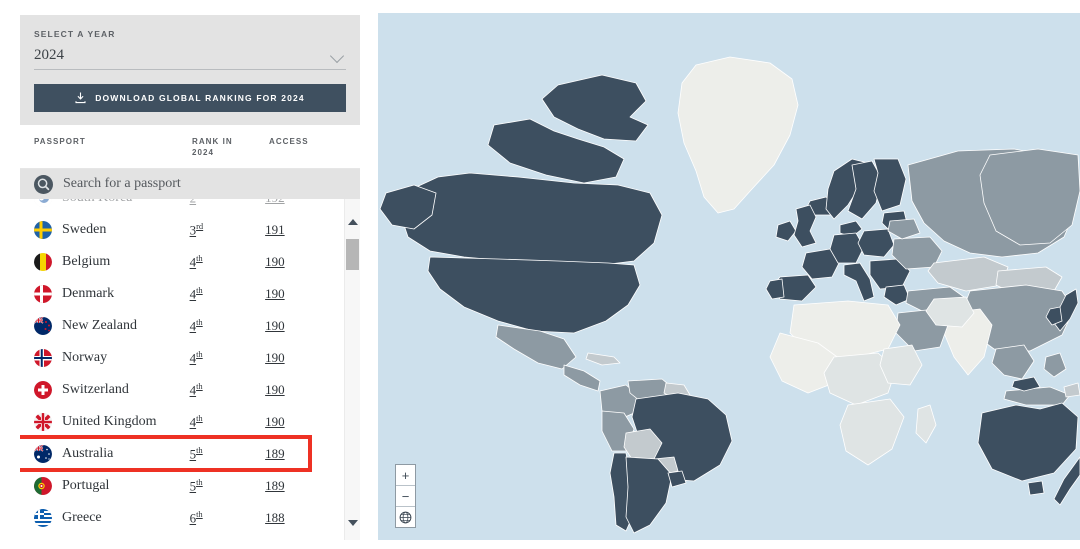  Describe the element at coordinates (43, 390) in the screenshot. I see `flag-icon-switzerland` at that location.